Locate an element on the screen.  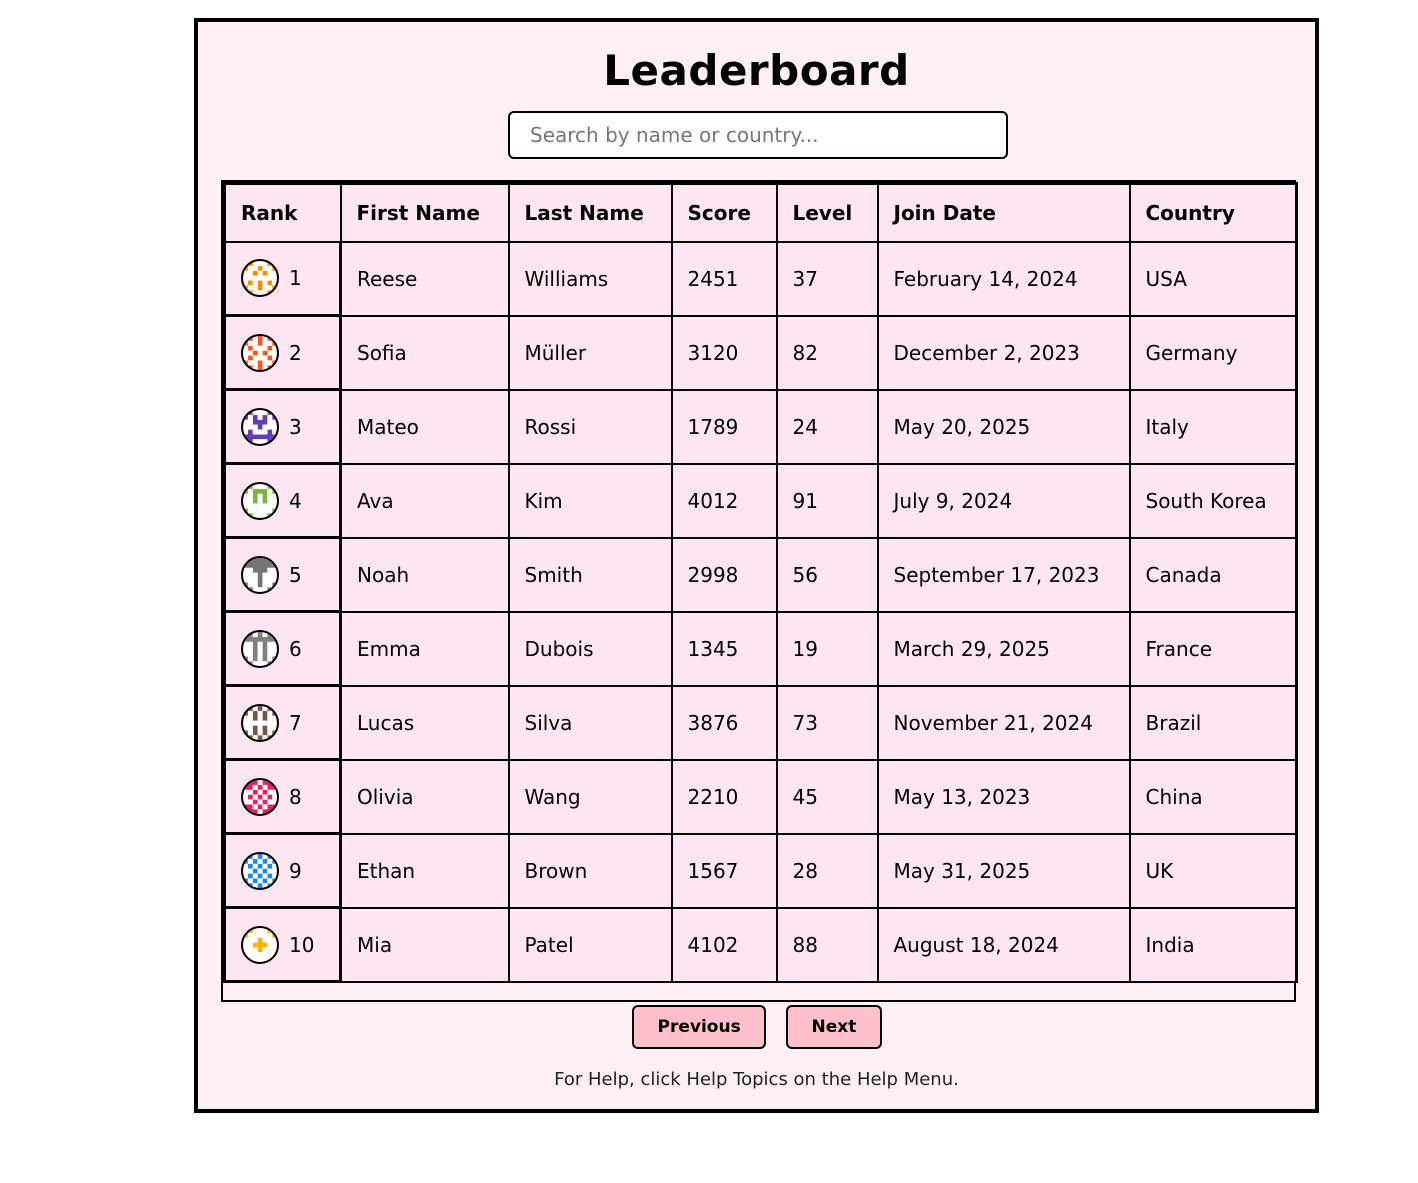
score-cell: 2451 is located at coordinates (724, 278).